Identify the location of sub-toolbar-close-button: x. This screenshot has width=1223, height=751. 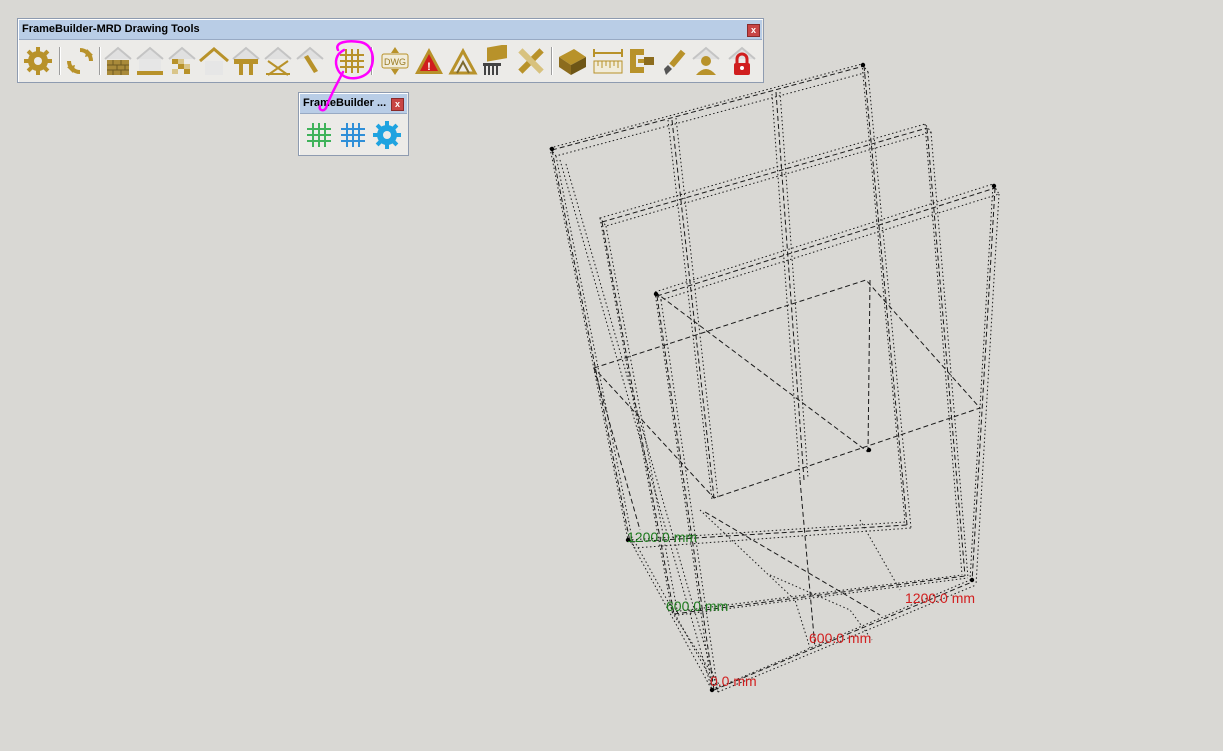
(397, 104).